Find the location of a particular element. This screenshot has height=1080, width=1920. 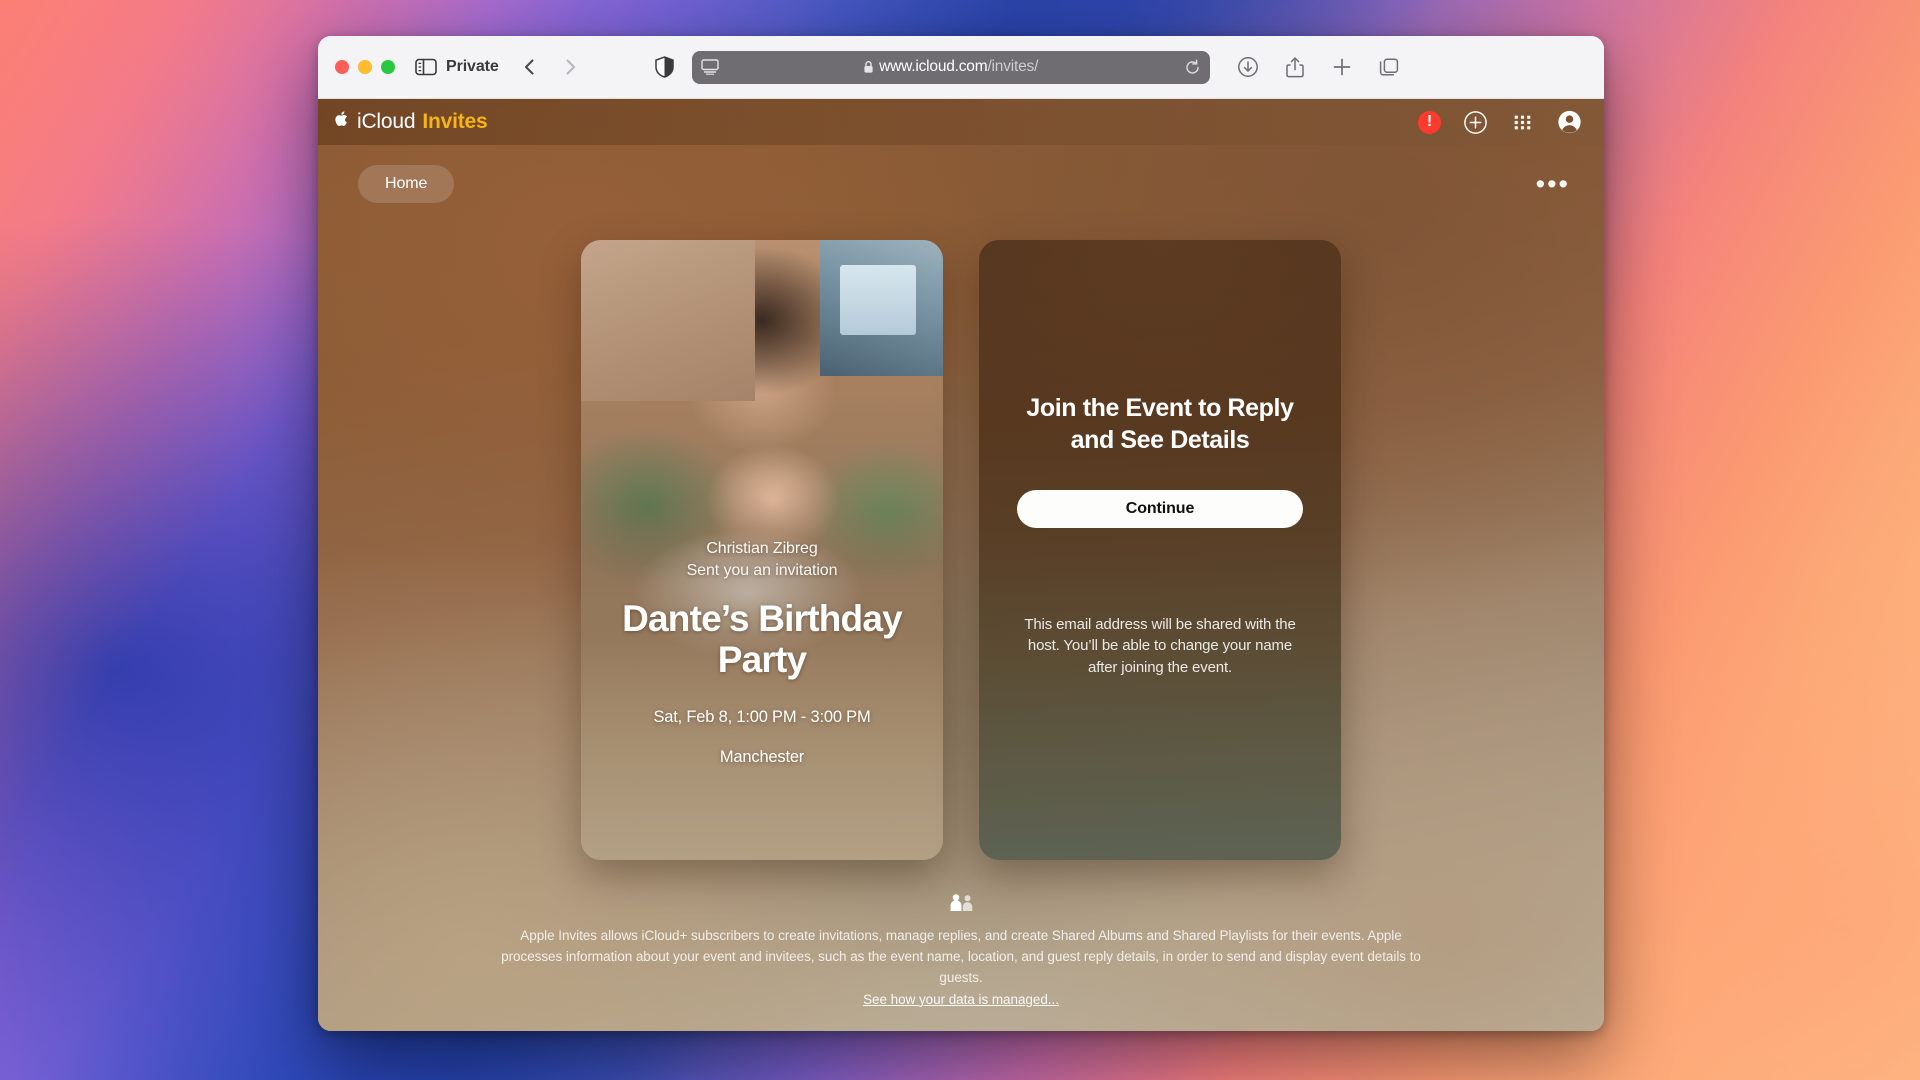

minimize-window-button is located at coordinates (365, 67).